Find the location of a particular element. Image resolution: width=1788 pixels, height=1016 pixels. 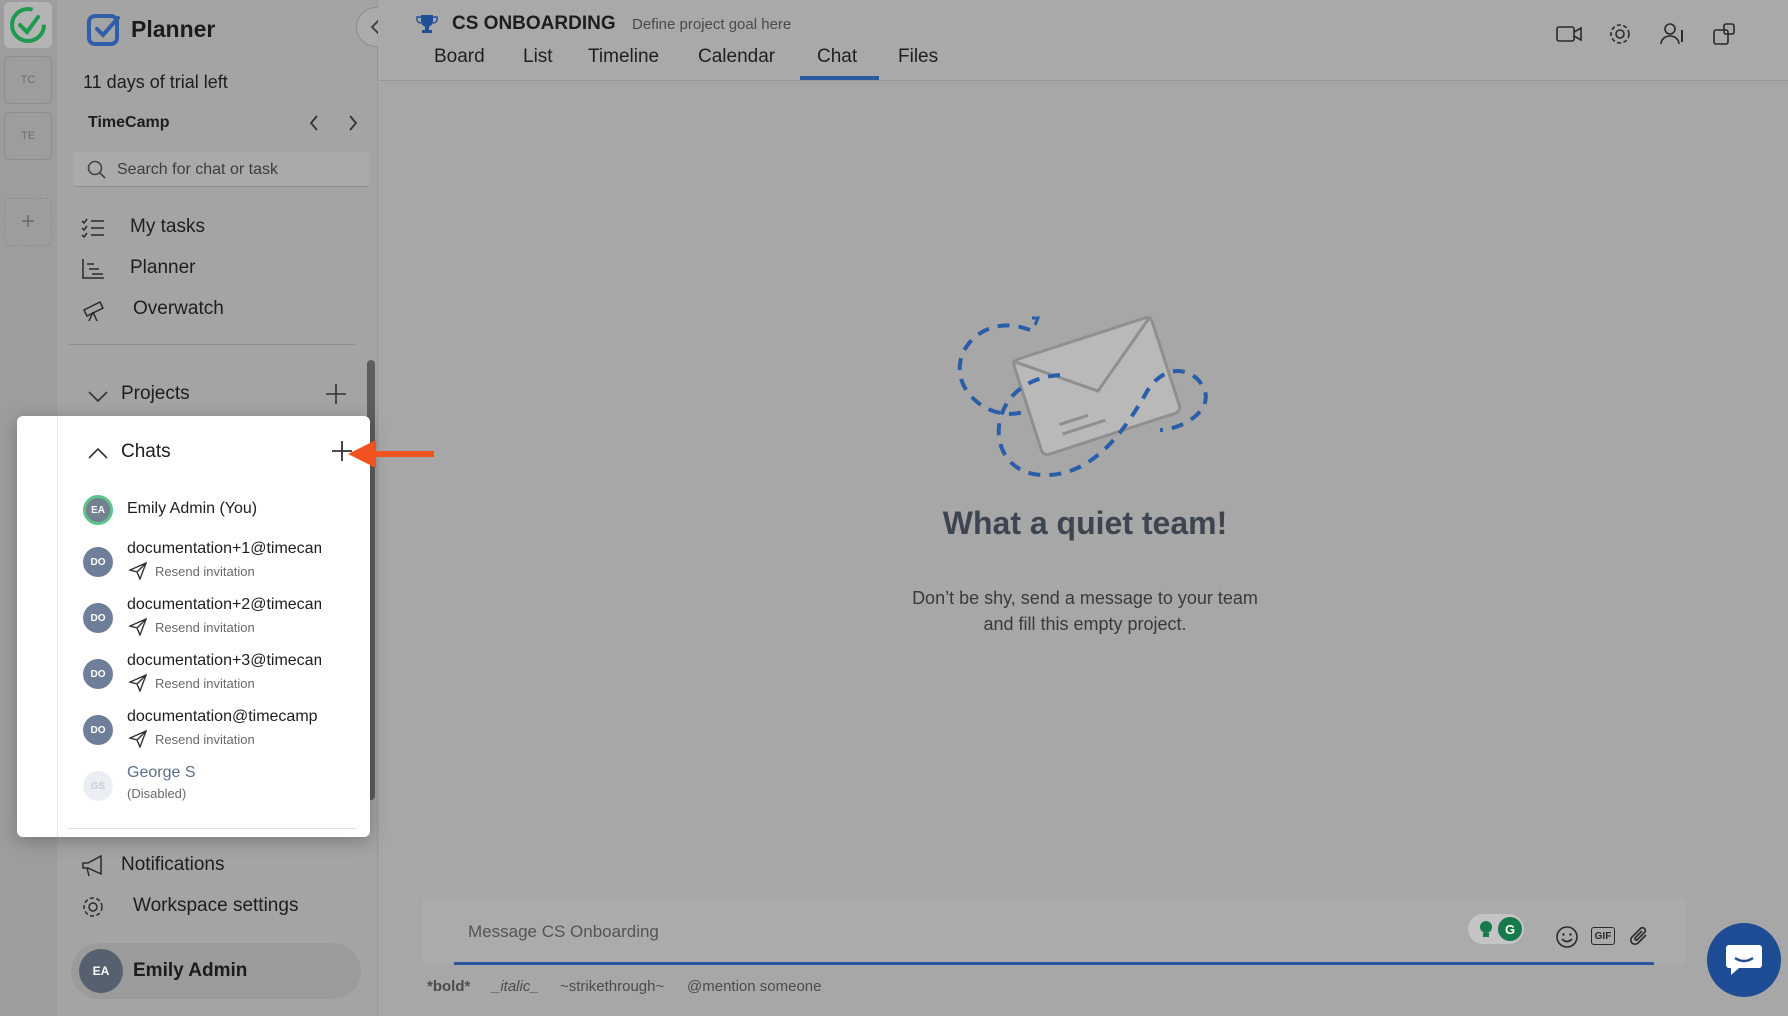

nav-my-tasks: My tasks is located at coordinates (211, 229).